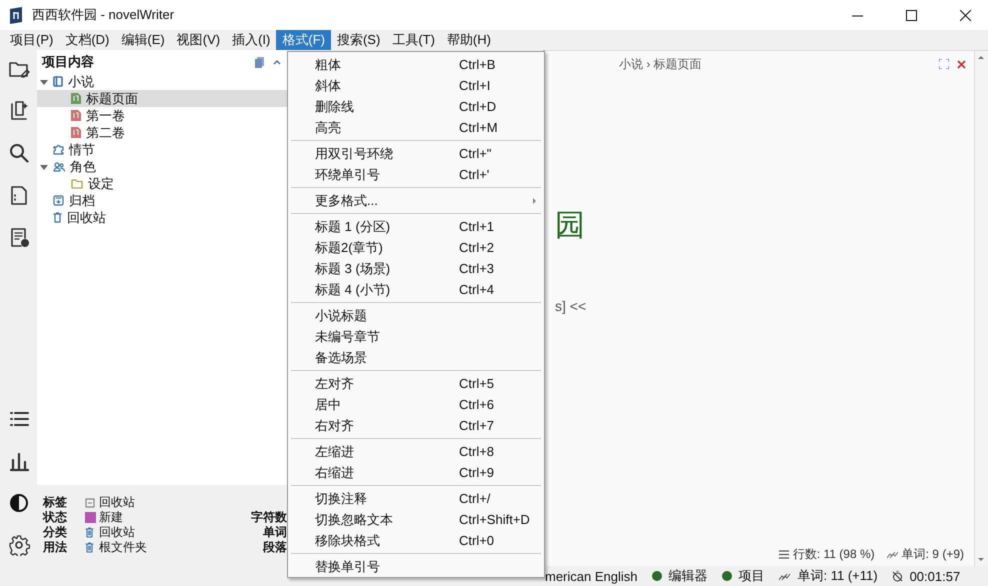  I want to click on scrollbar, so click(981, 308).